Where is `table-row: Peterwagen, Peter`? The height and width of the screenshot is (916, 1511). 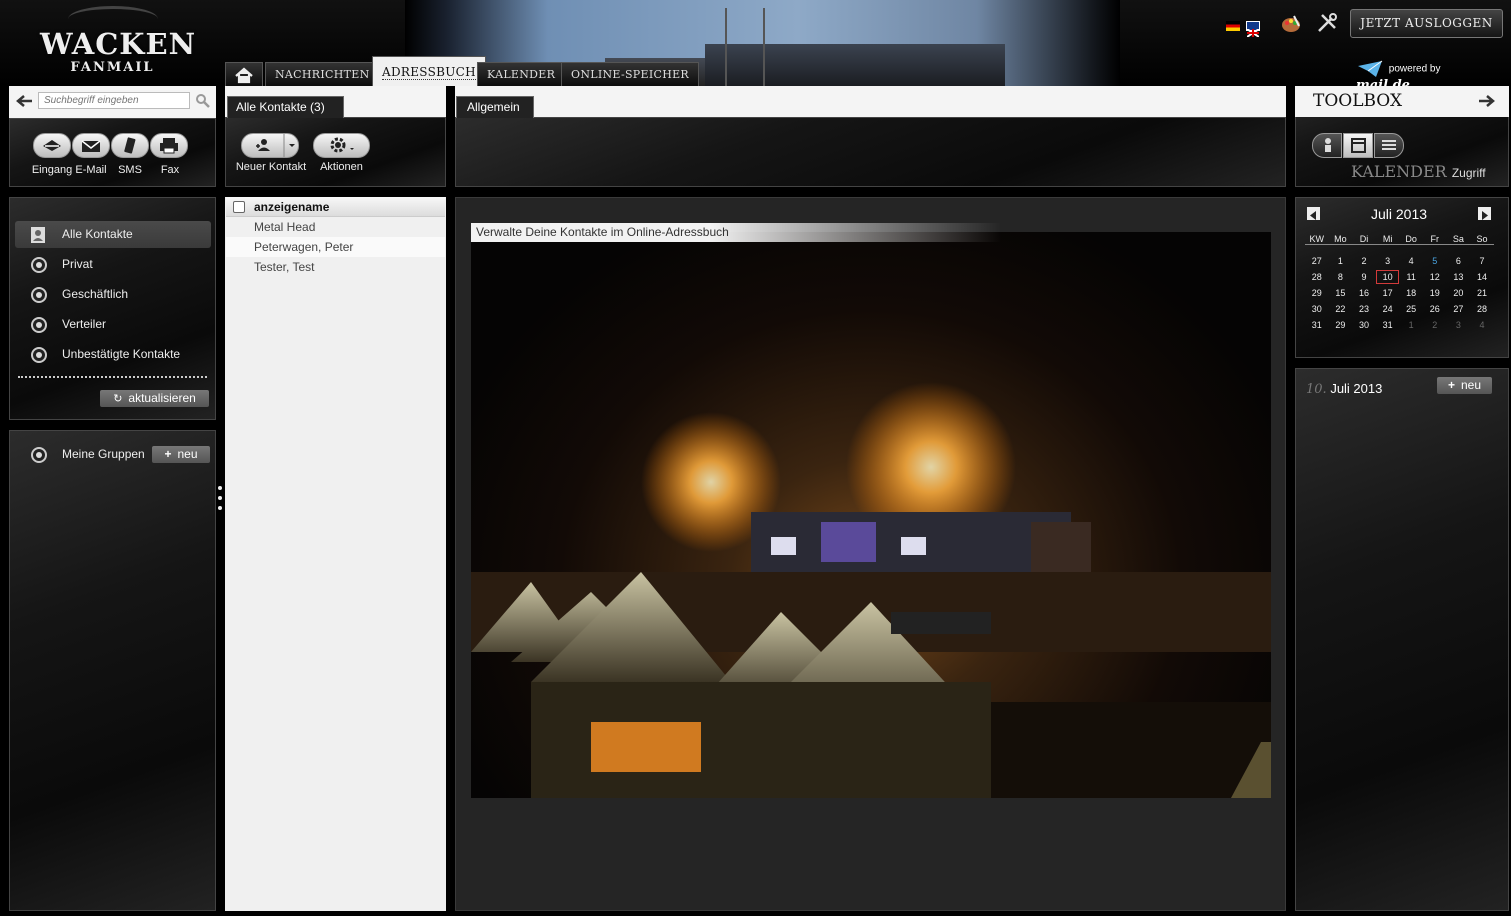
table-row: Peterwagen, Peter is located at coordinates (335, 247).